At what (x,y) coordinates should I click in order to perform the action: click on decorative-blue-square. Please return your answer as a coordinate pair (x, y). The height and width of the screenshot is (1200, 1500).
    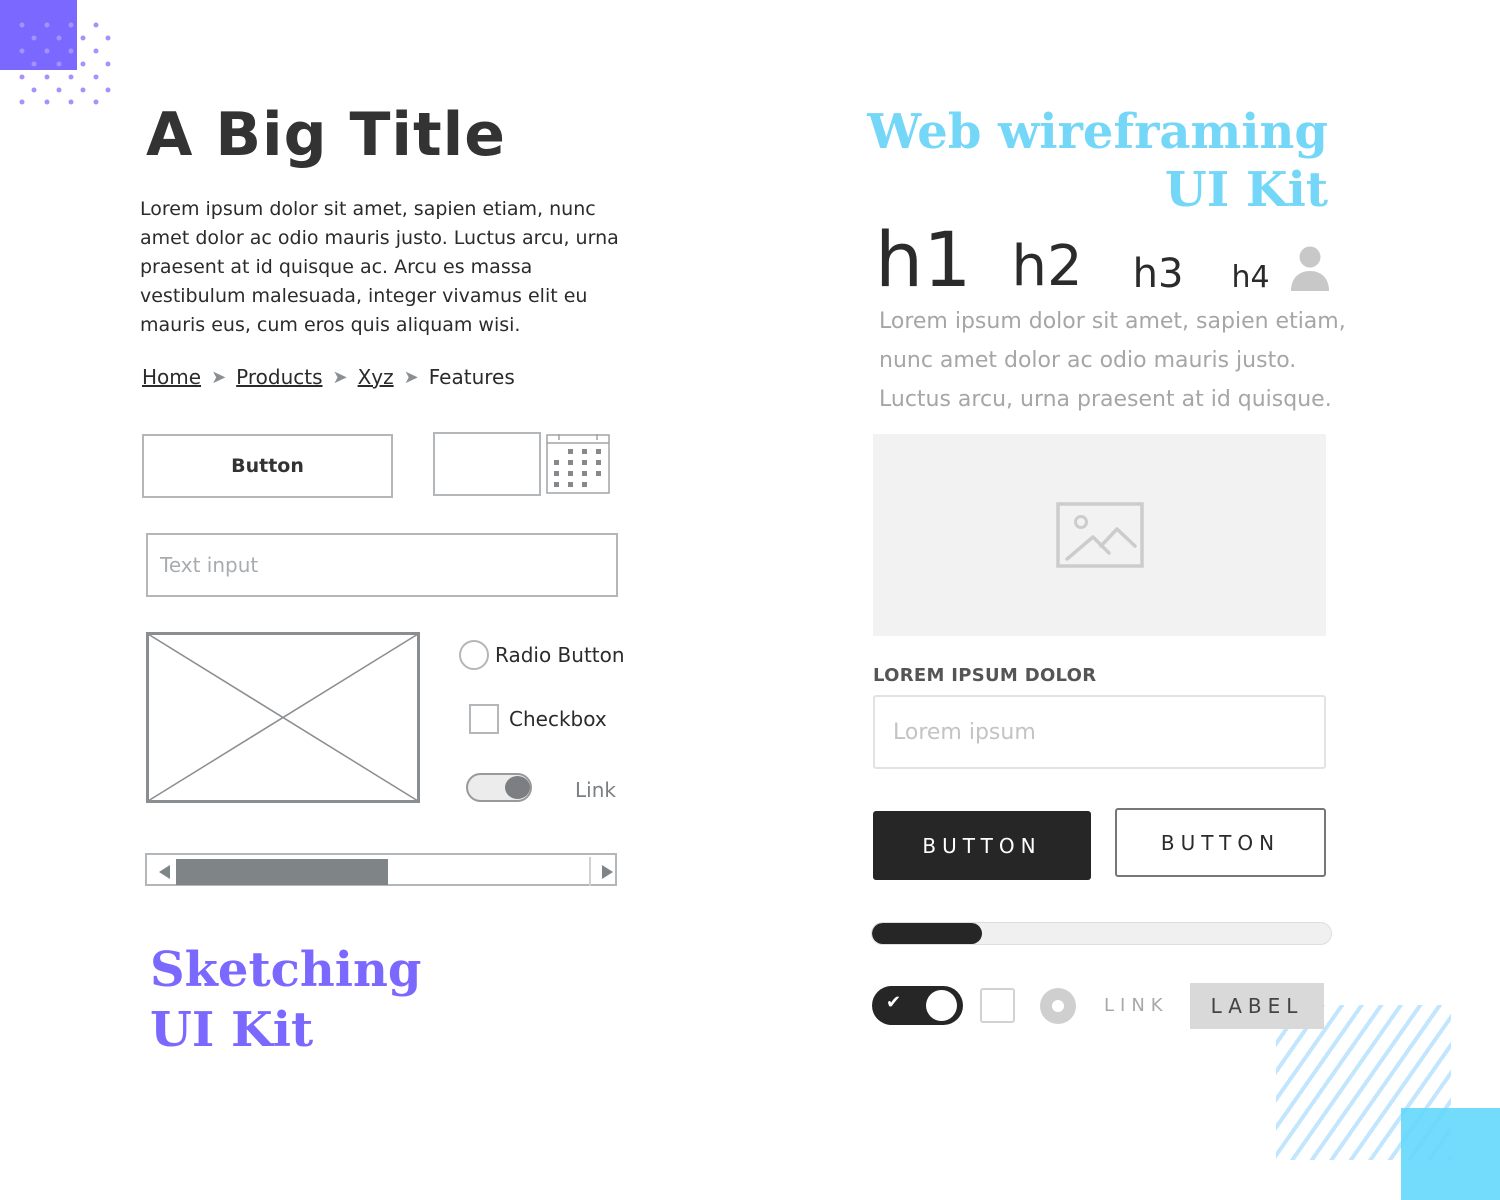
    Looking at the image, I should click on (1450, 1154).